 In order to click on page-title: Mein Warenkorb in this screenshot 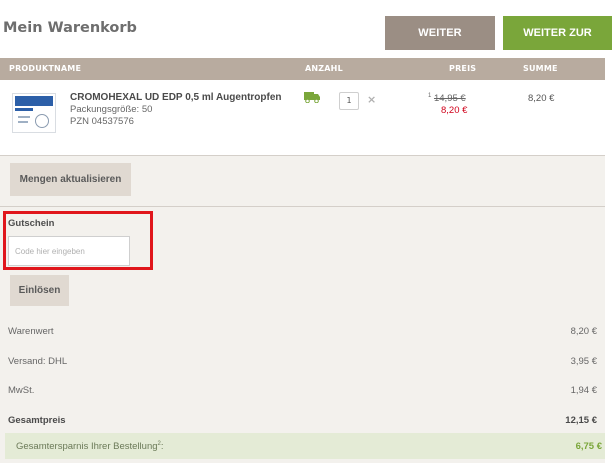, I will do `click(70, 28)`.